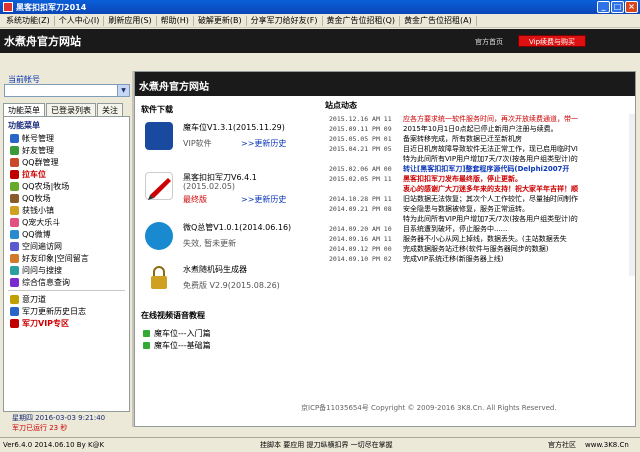  Describe the element at coordinates (146, 333) in the screenshot. I see `check-icon` at that location.